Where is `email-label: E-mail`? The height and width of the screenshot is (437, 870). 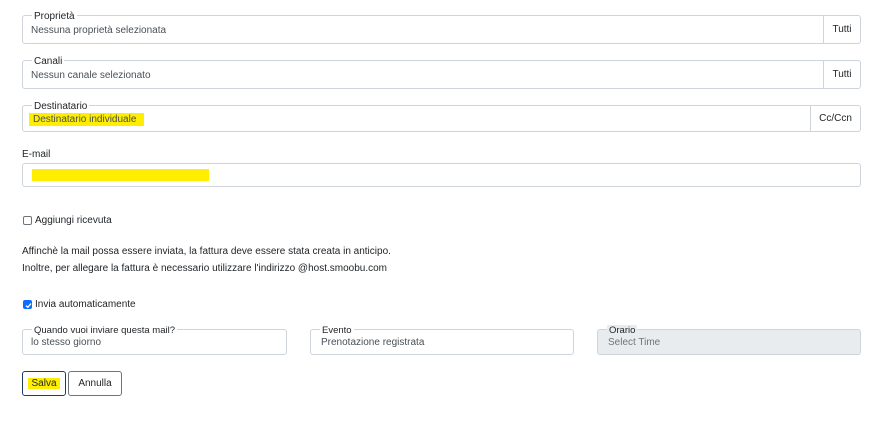 email-label: E-mail is located at coordinates (36, 154).